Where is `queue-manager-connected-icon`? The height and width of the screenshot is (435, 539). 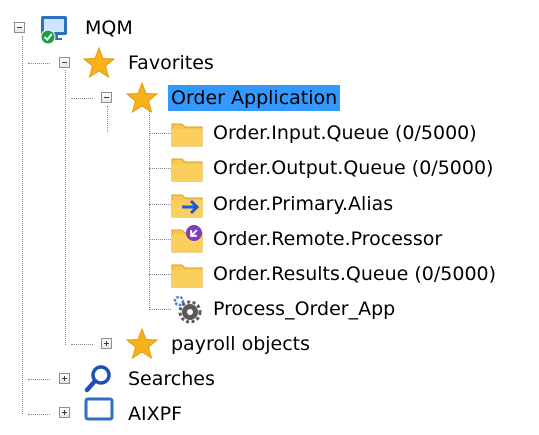
queue-manager-connected-icon is located at coordinates (55, 29).